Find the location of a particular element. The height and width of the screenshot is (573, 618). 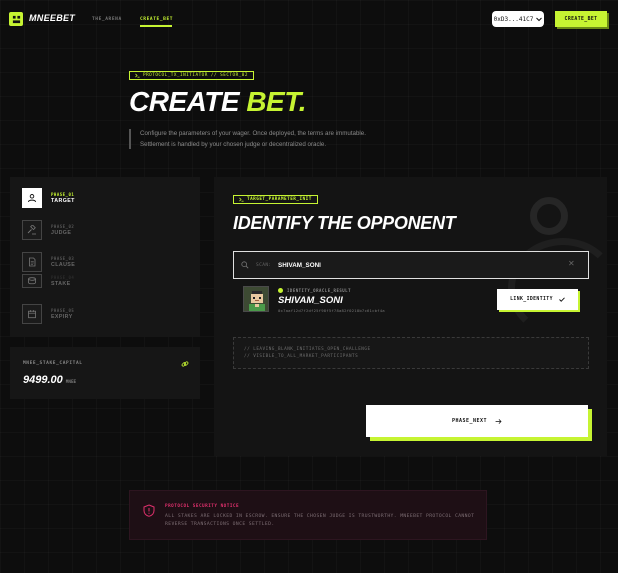

protocol-tag: PROTOCOL_TX_INITIATOR // SECTOR_02 is located at coordinates (191, 75).